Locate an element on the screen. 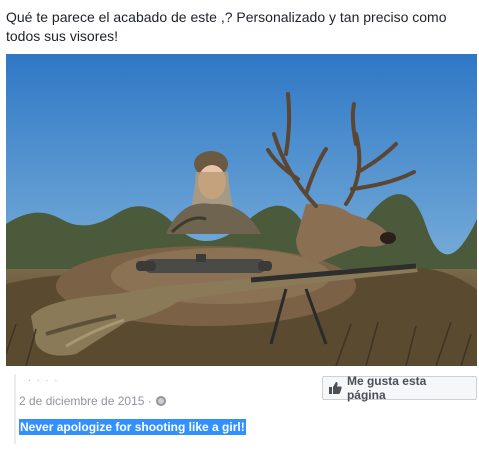  thumbs-up-icon is located at coordinates (335, 388).